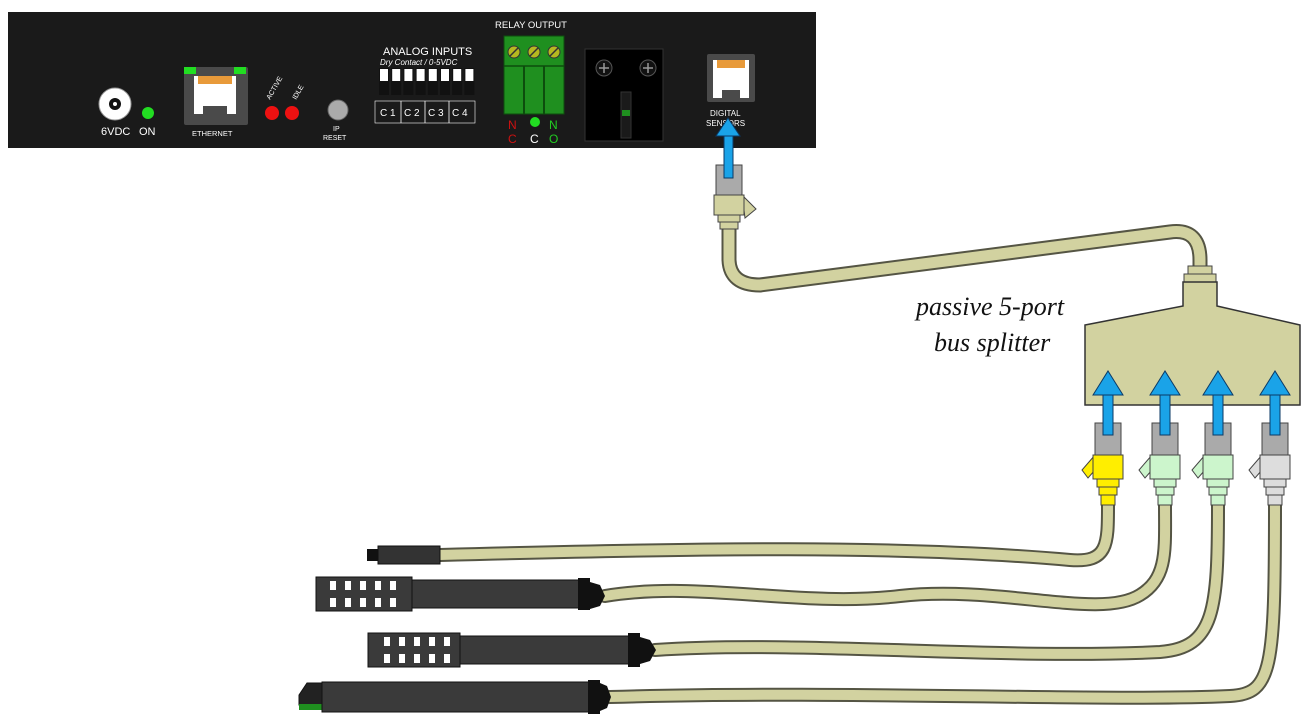  I want to click on relay-title: RELAY OUTPUT, so click(531, 25).